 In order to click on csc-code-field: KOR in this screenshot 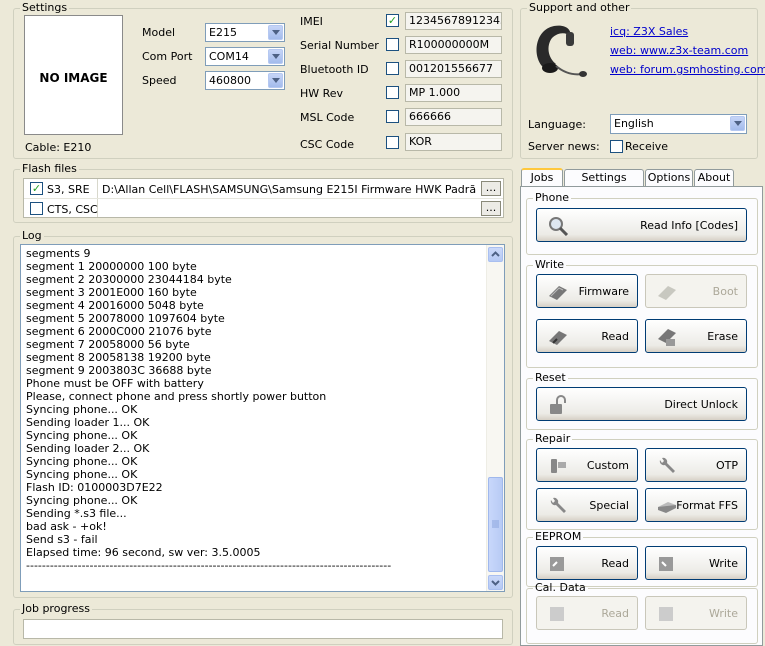, I will do `click(453, 142)`.